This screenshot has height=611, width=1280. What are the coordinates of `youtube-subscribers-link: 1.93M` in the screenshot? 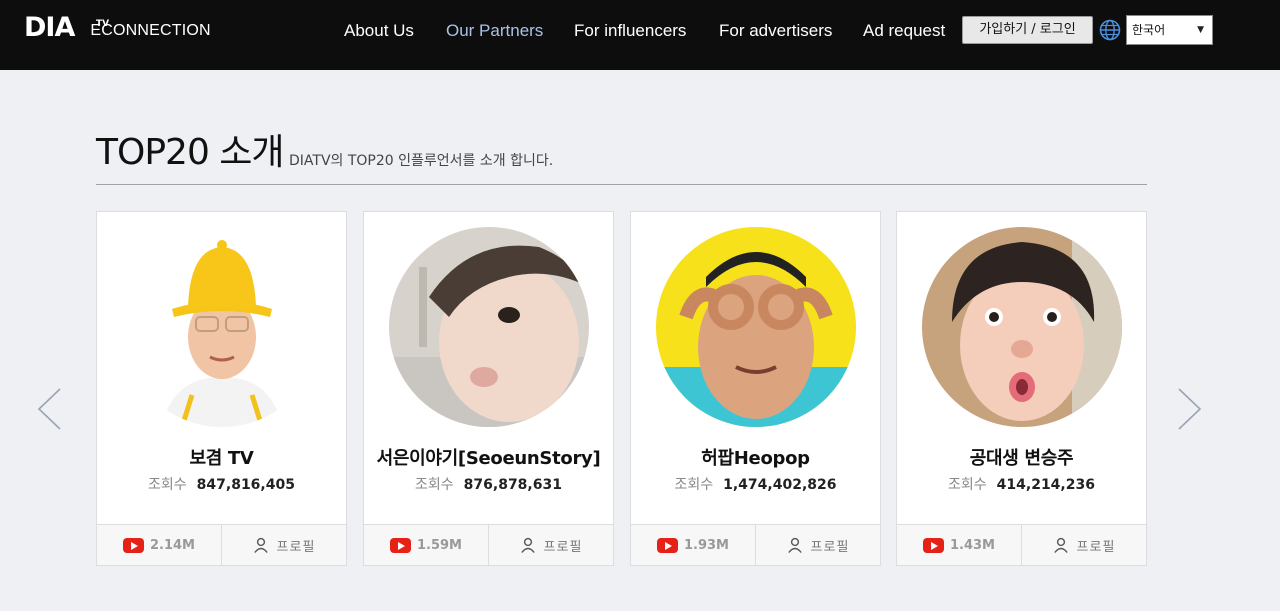 It's located at (693, 545).